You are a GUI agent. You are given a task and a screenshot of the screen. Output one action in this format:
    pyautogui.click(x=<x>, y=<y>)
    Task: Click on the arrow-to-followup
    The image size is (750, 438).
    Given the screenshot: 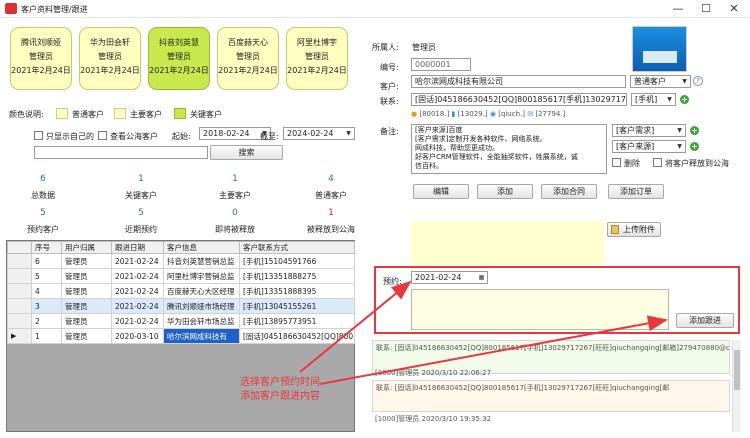 What is the action you would take?
    pyautogui.click(x=493, y=350)
    